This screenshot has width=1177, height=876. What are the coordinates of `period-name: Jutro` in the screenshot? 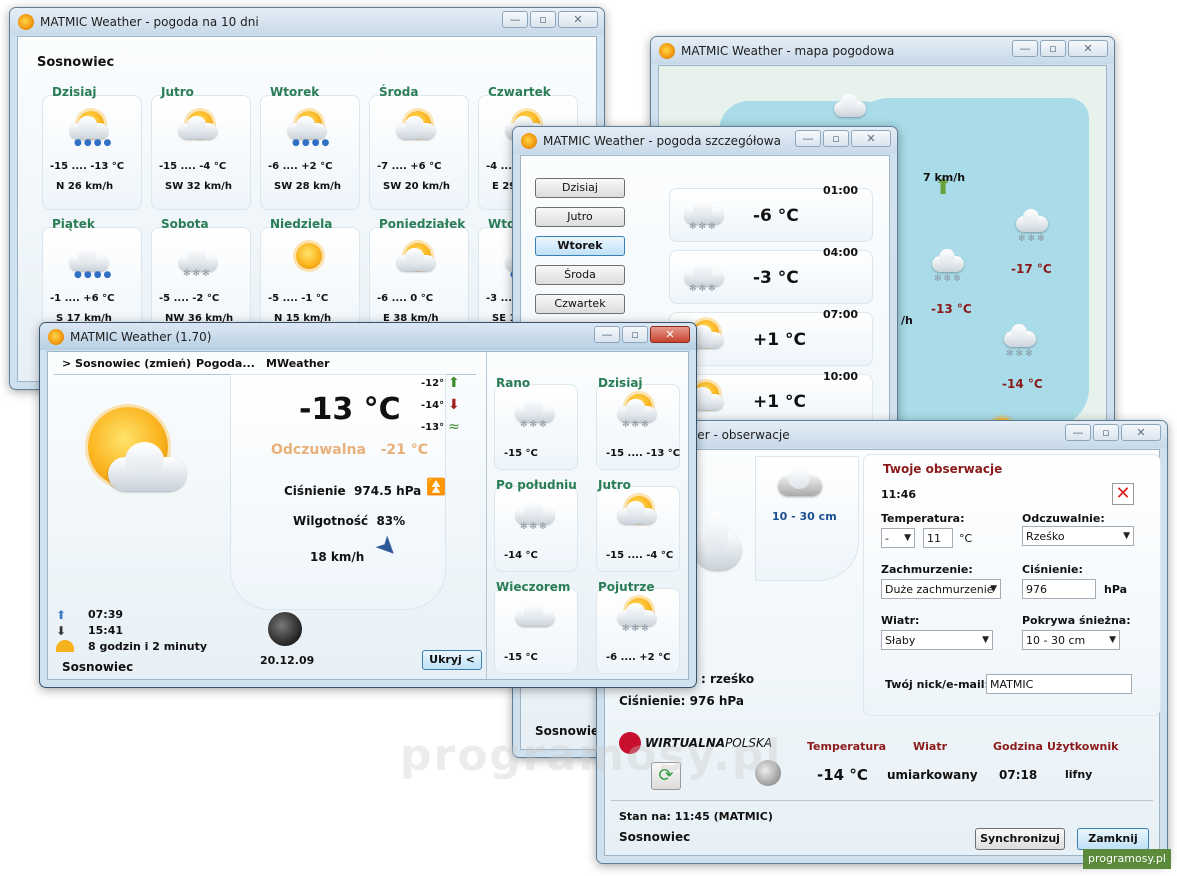 It's located at (614, 485).